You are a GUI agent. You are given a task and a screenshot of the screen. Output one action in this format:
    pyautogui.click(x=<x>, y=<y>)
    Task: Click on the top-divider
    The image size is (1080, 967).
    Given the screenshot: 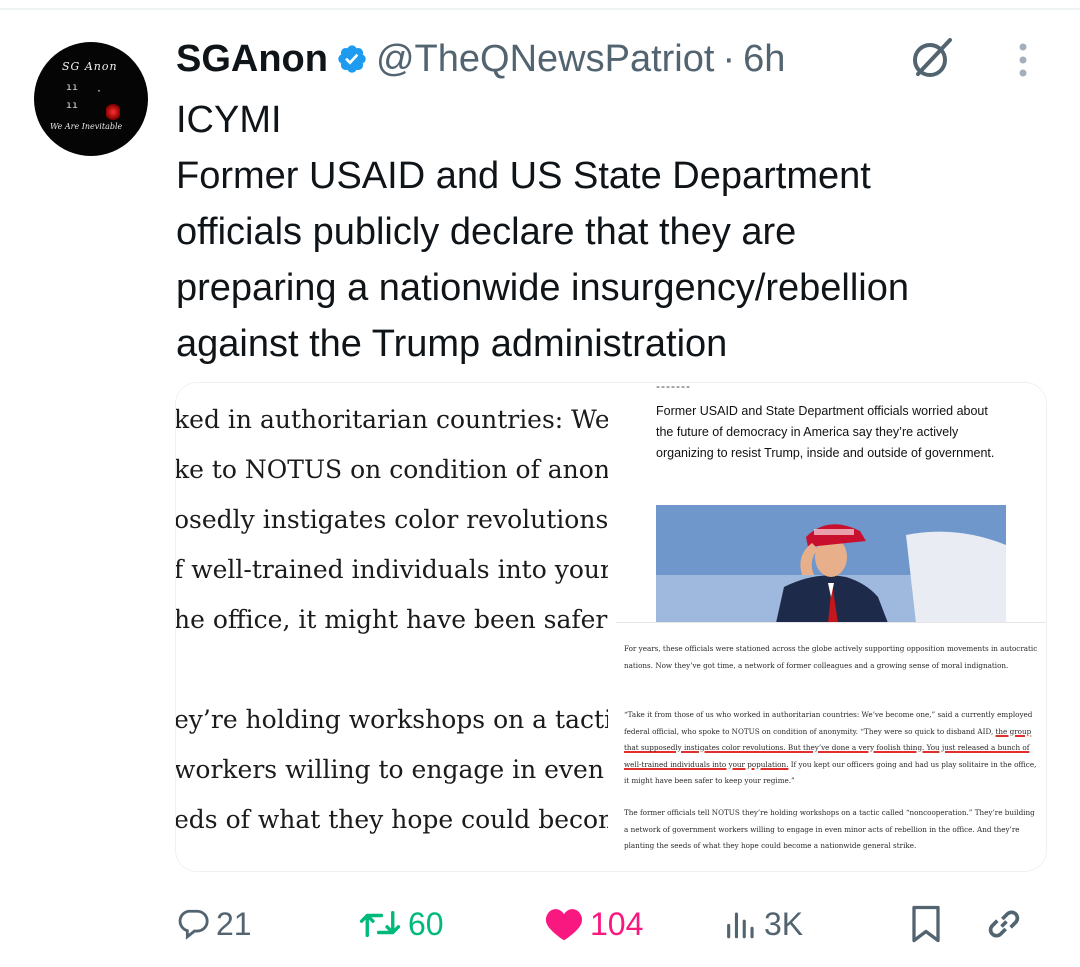 What is the action you would take?
    pyautogui.click(x=540, y=9)
    